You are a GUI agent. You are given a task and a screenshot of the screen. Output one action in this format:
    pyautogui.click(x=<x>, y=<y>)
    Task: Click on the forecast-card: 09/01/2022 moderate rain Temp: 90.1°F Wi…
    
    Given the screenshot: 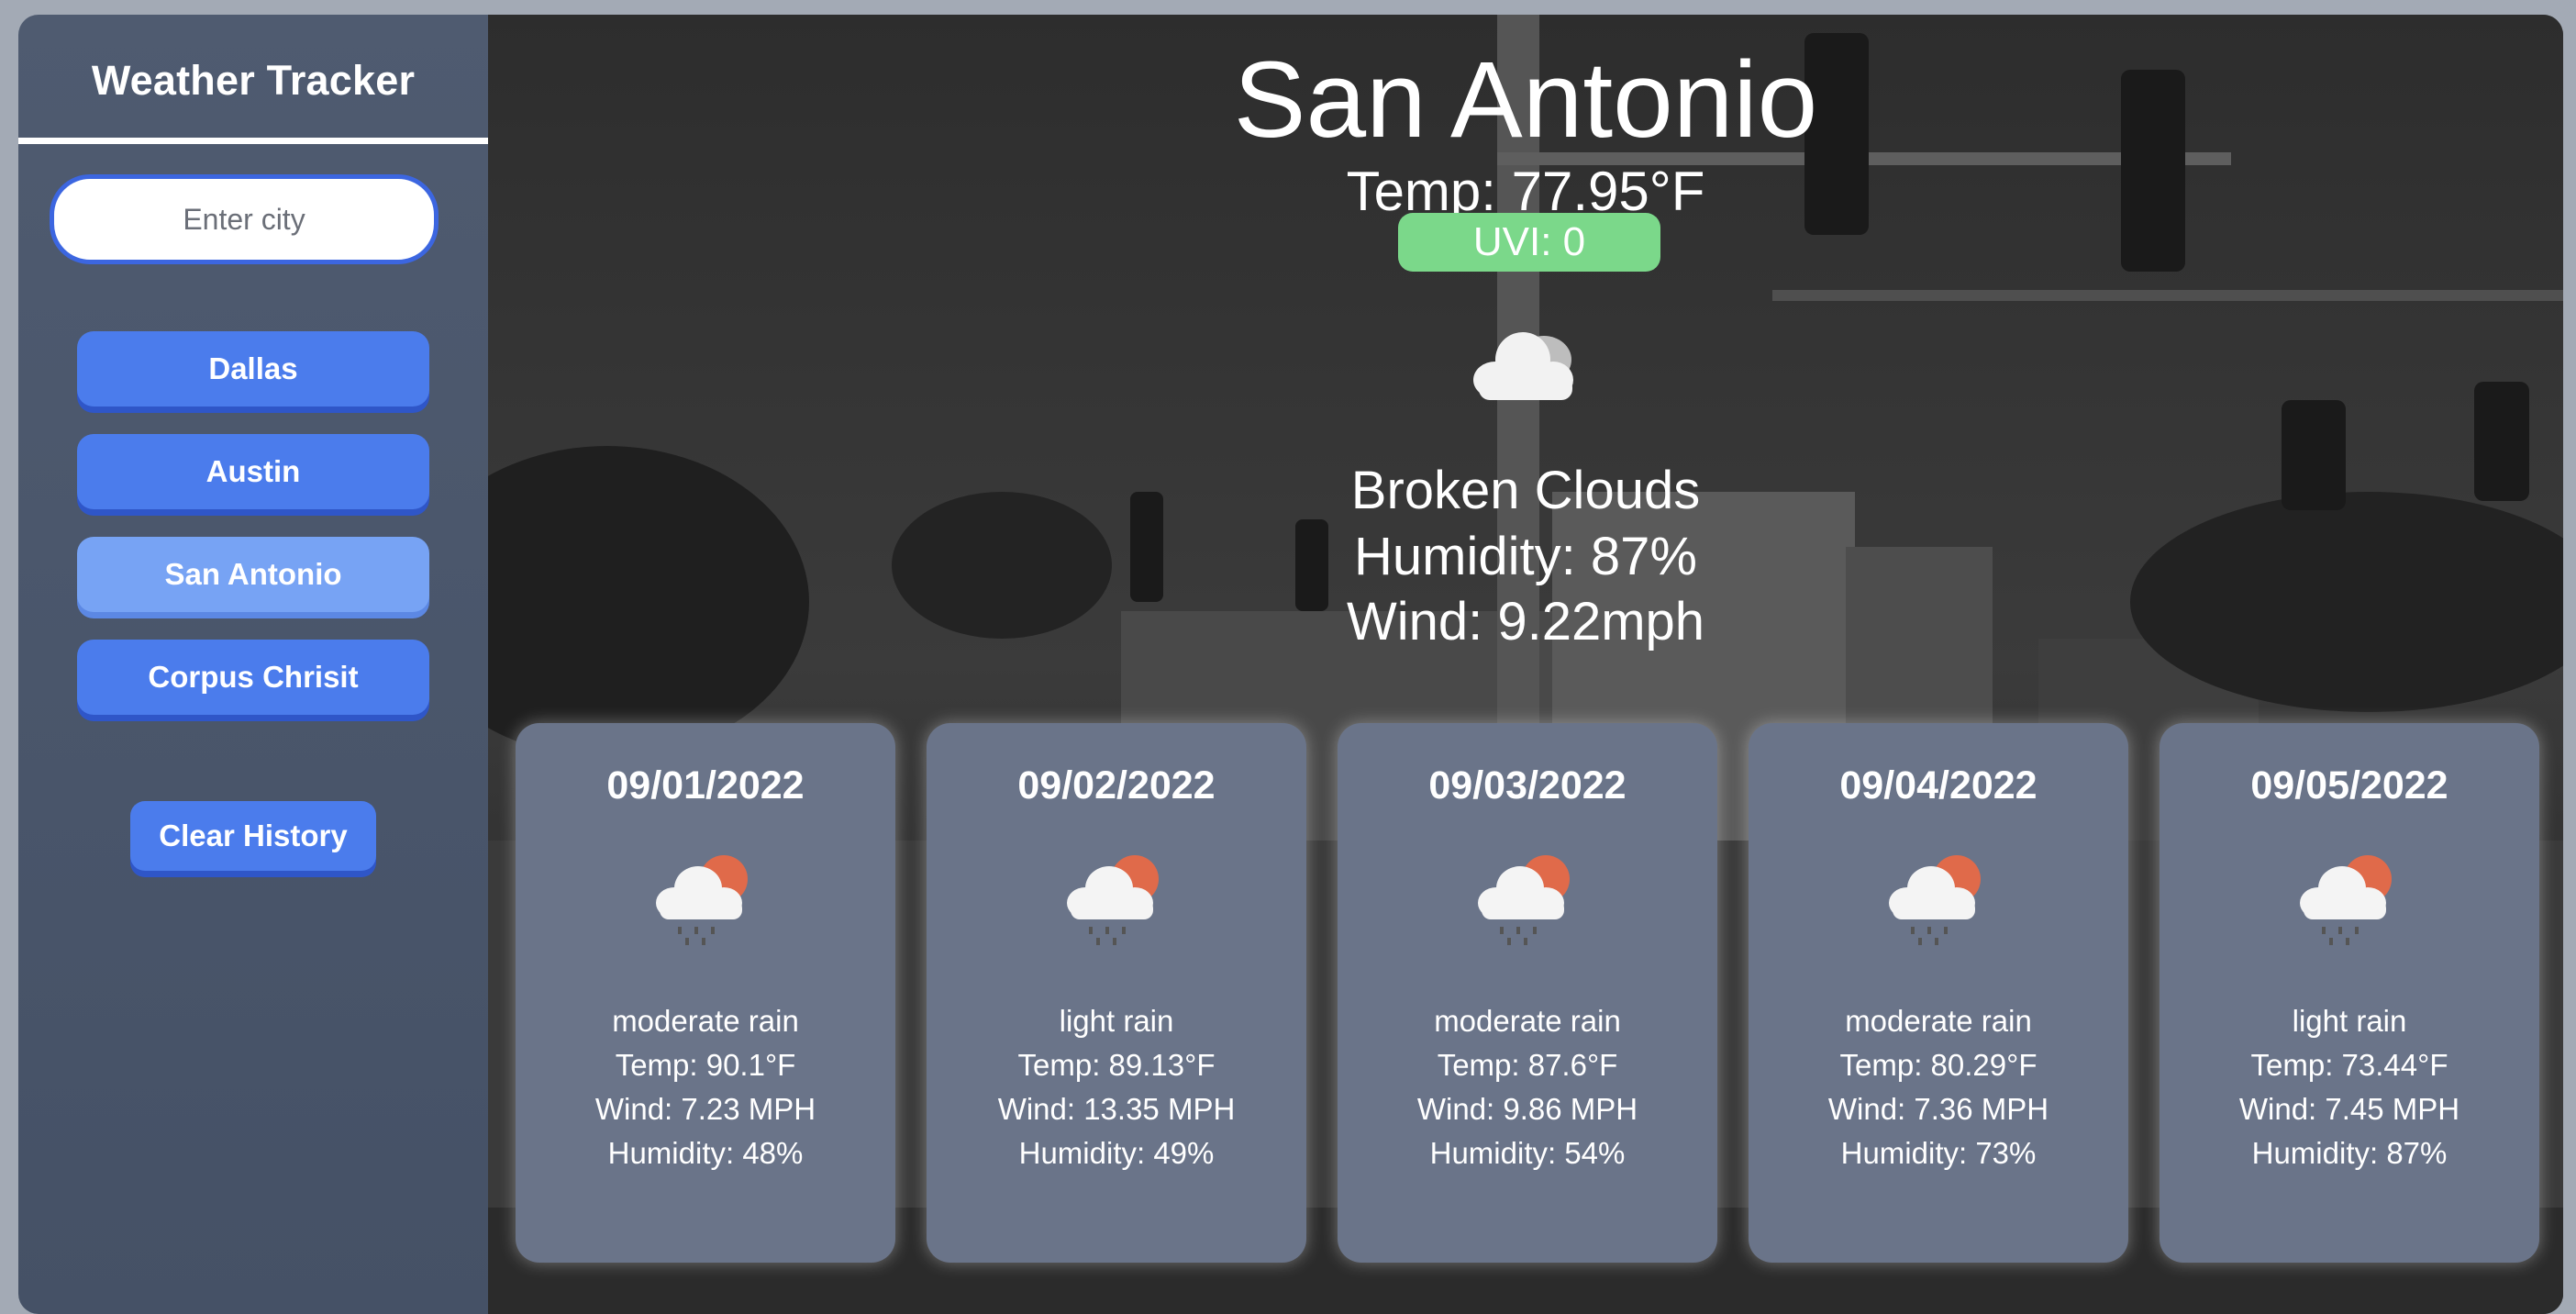 What is the action you would take?
    pyautogui.click(x=705, y=993)
    